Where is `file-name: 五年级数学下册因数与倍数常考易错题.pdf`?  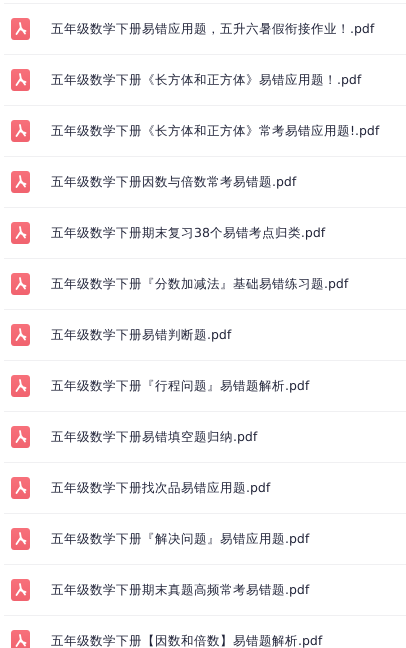
file-name: 五年级数学下册因数与倍数常考易错题.pdf is located at coordinates (173, 182).